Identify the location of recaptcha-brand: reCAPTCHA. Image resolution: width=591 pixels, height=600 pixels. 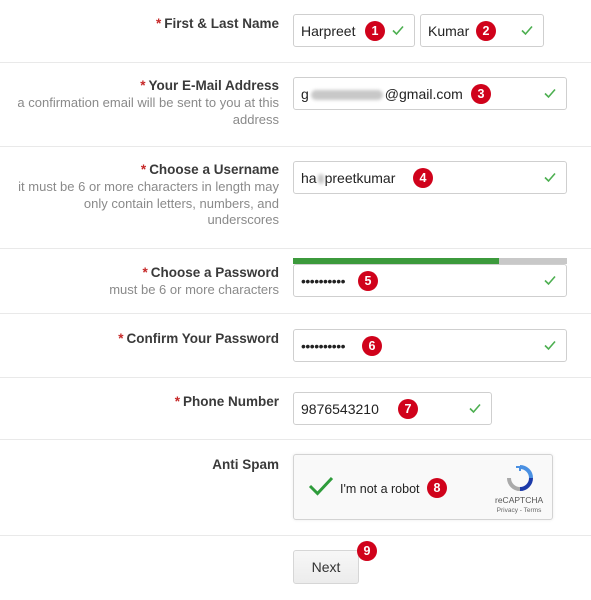
(519, 500).